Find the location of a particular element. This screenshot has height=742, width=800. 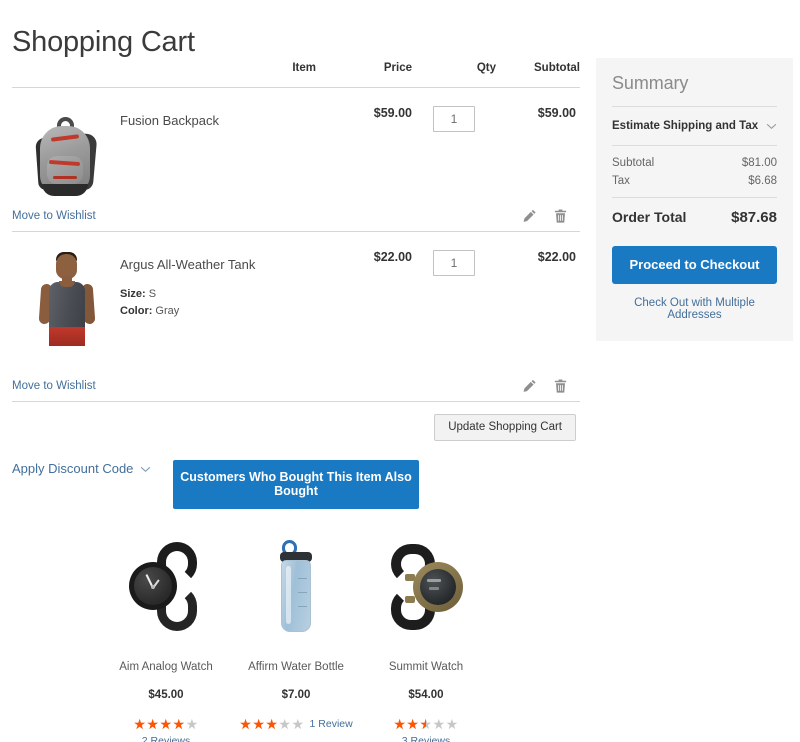

page-title: Shopping Cart is located at coordinates (103, 42).